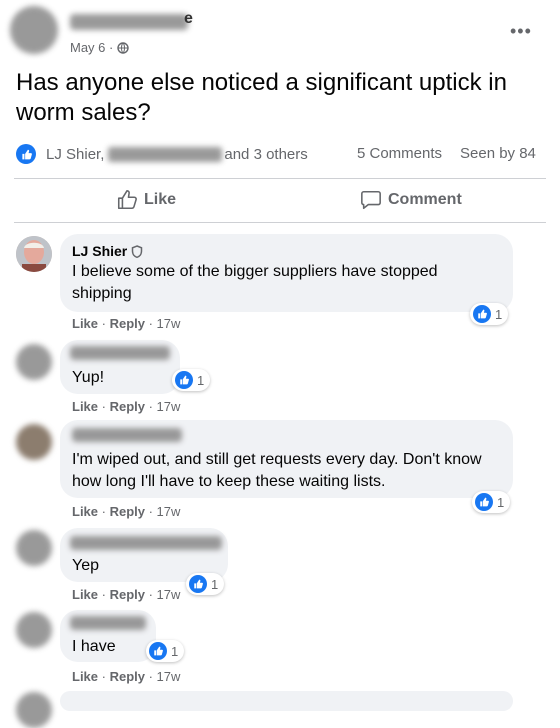 The height and width of the screenshot is (728, 560). Describe the element at coordinates (120, 367) in the screenshot. I see `comment-bubble: Yup!` at that location.